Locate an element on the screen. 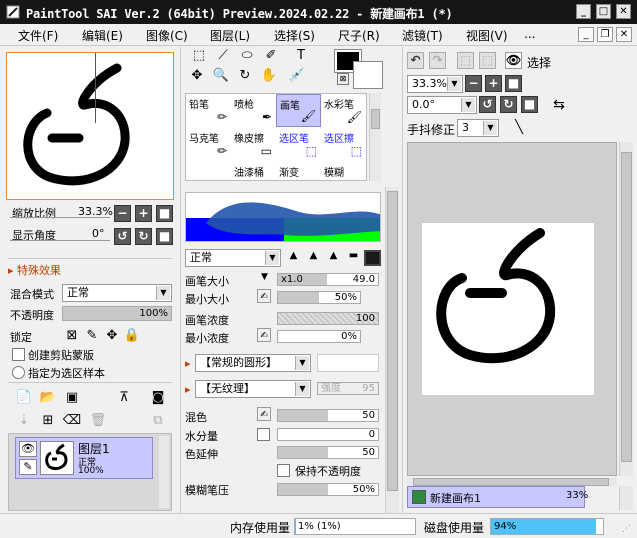 The image size is (637, 538). zoom-out-button: − is located at coordinates (122, 213).